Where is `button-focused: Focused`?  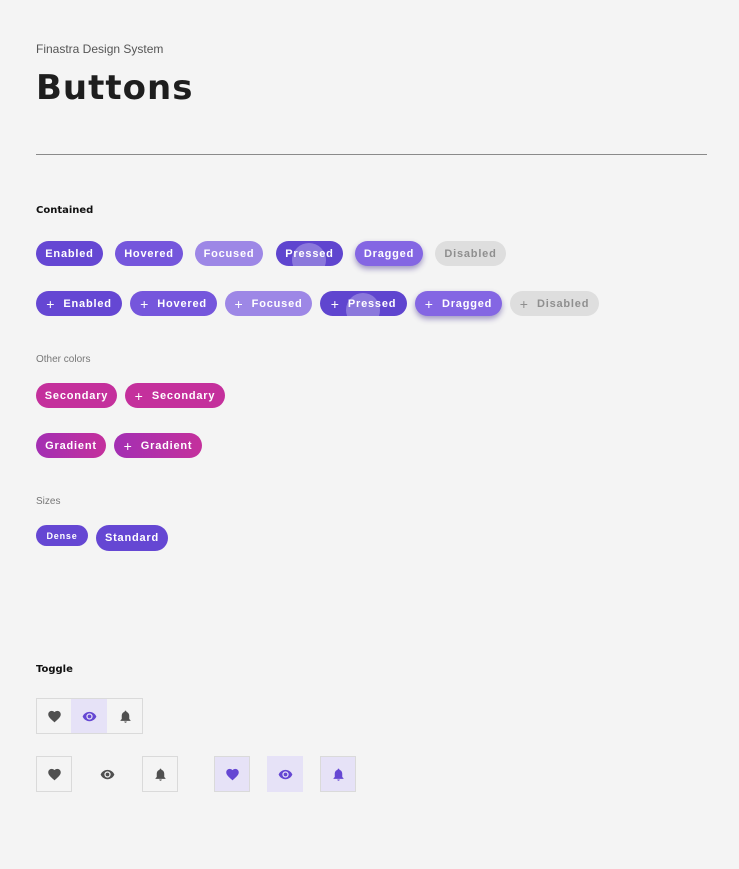
button-focused: Focused is located at coordinates (229, 253).